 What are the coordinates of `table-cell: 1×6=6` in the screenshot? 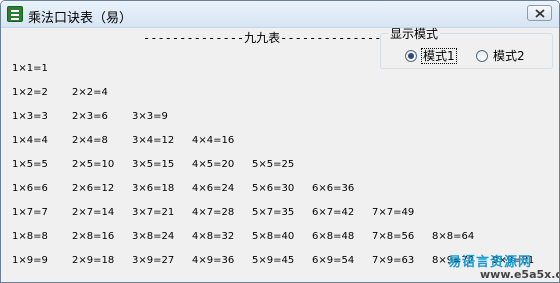 It's located at (30, 188).